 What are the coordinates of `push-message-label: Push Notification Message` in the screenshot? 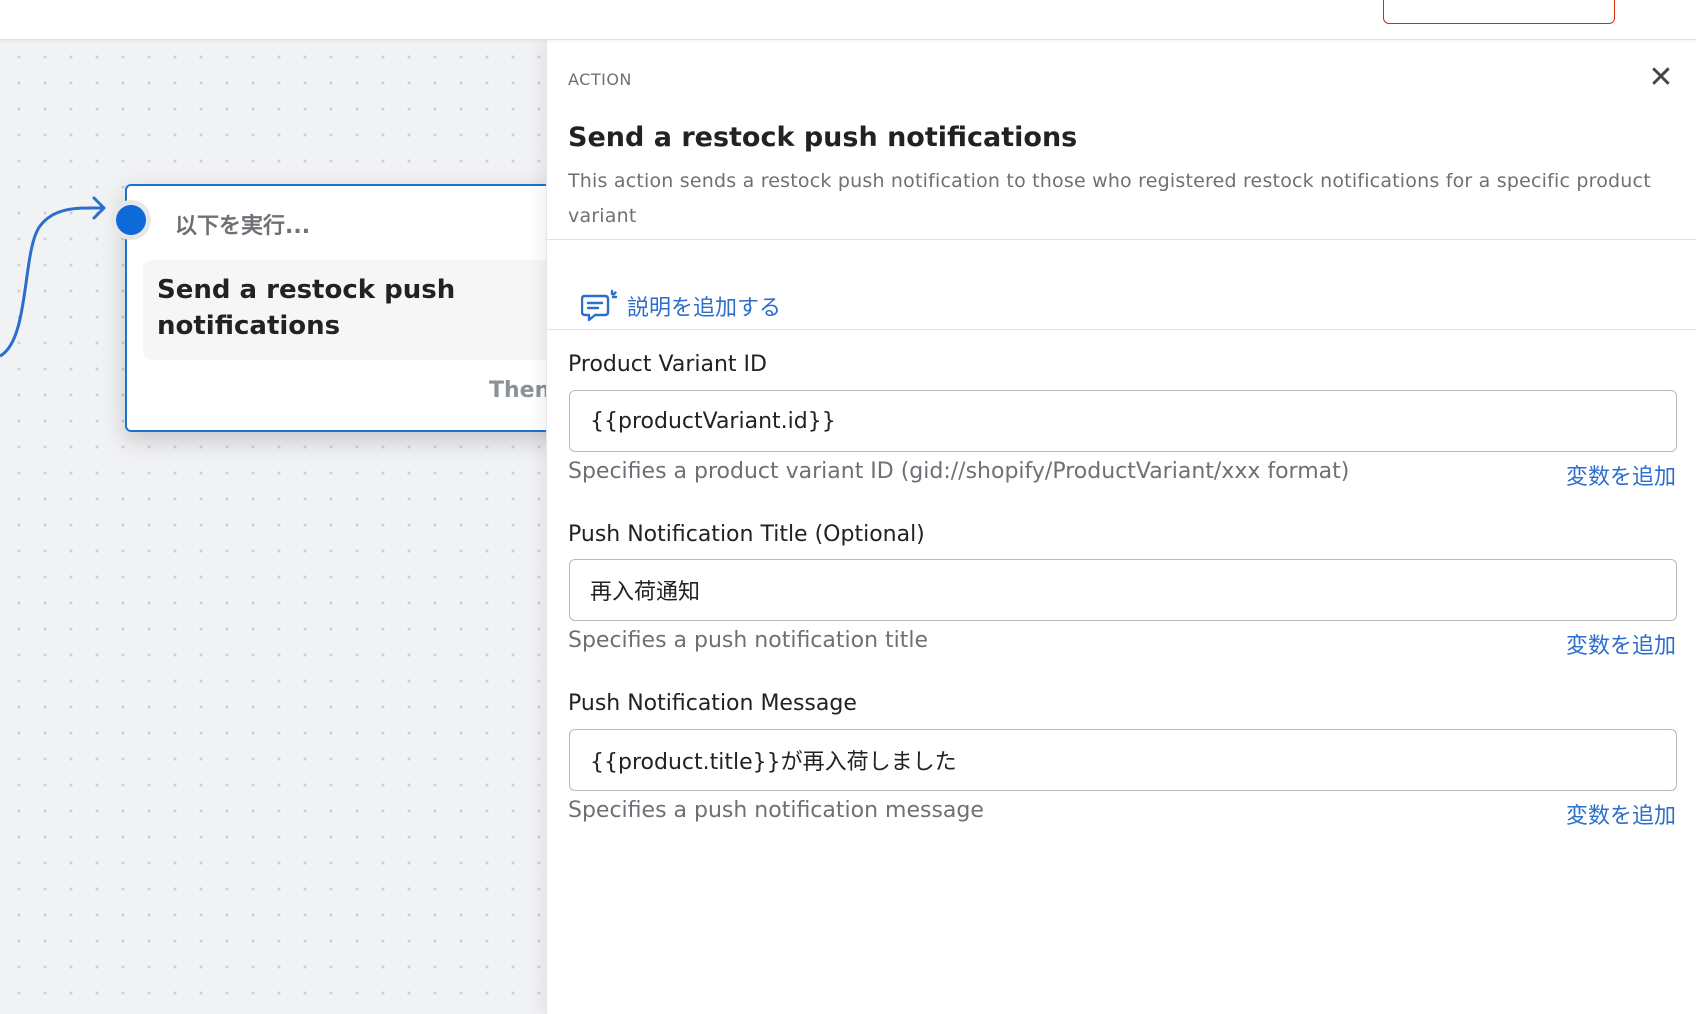 It's located at (712, 703).